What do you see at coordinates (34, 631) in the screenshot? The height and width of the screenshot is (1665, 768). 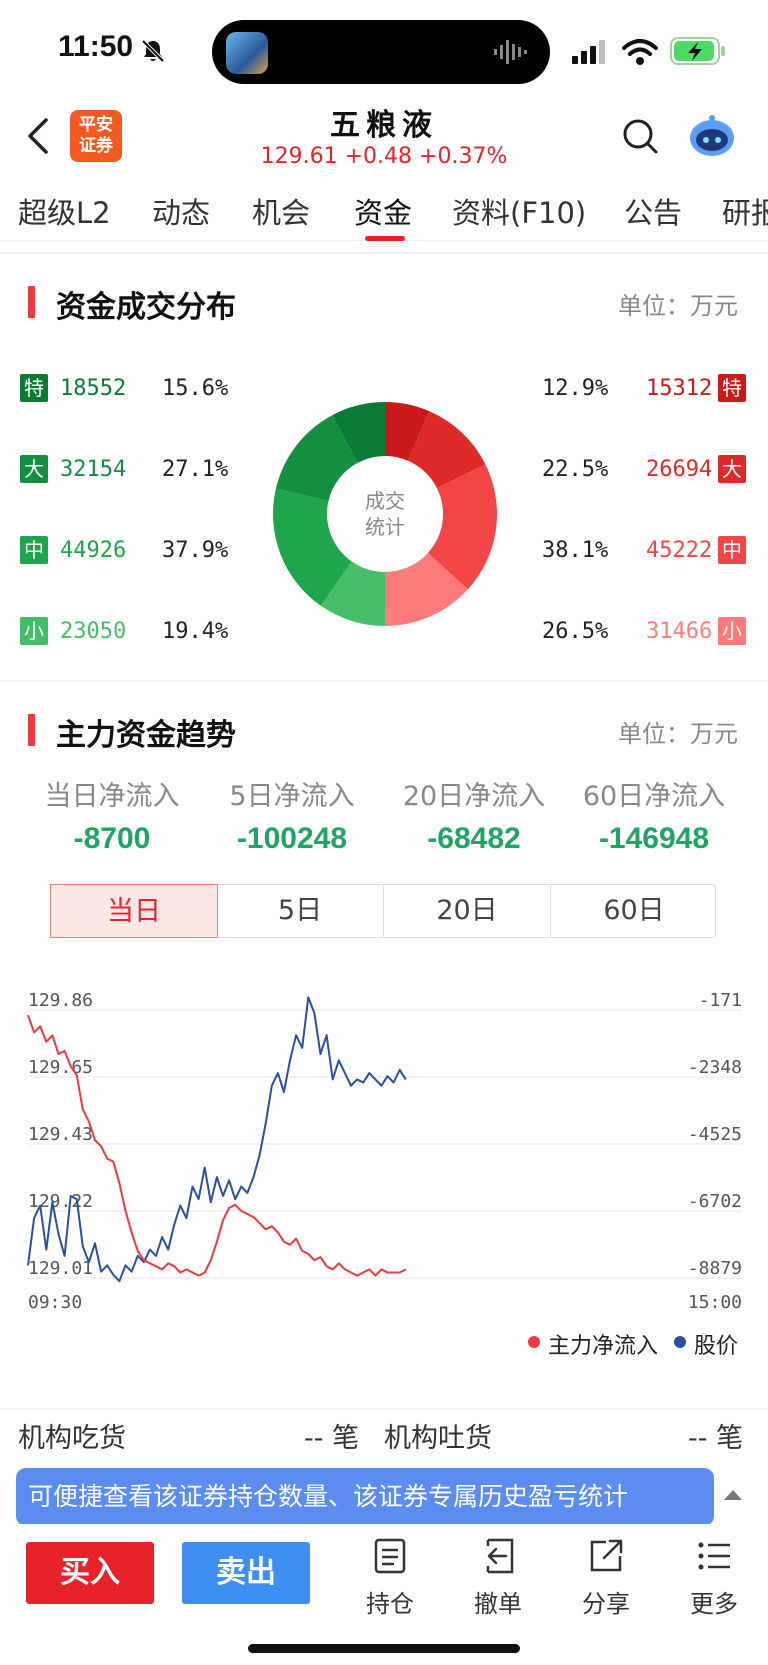 I see `outflow-small-badge: 小` at bounding box center [34, 631].